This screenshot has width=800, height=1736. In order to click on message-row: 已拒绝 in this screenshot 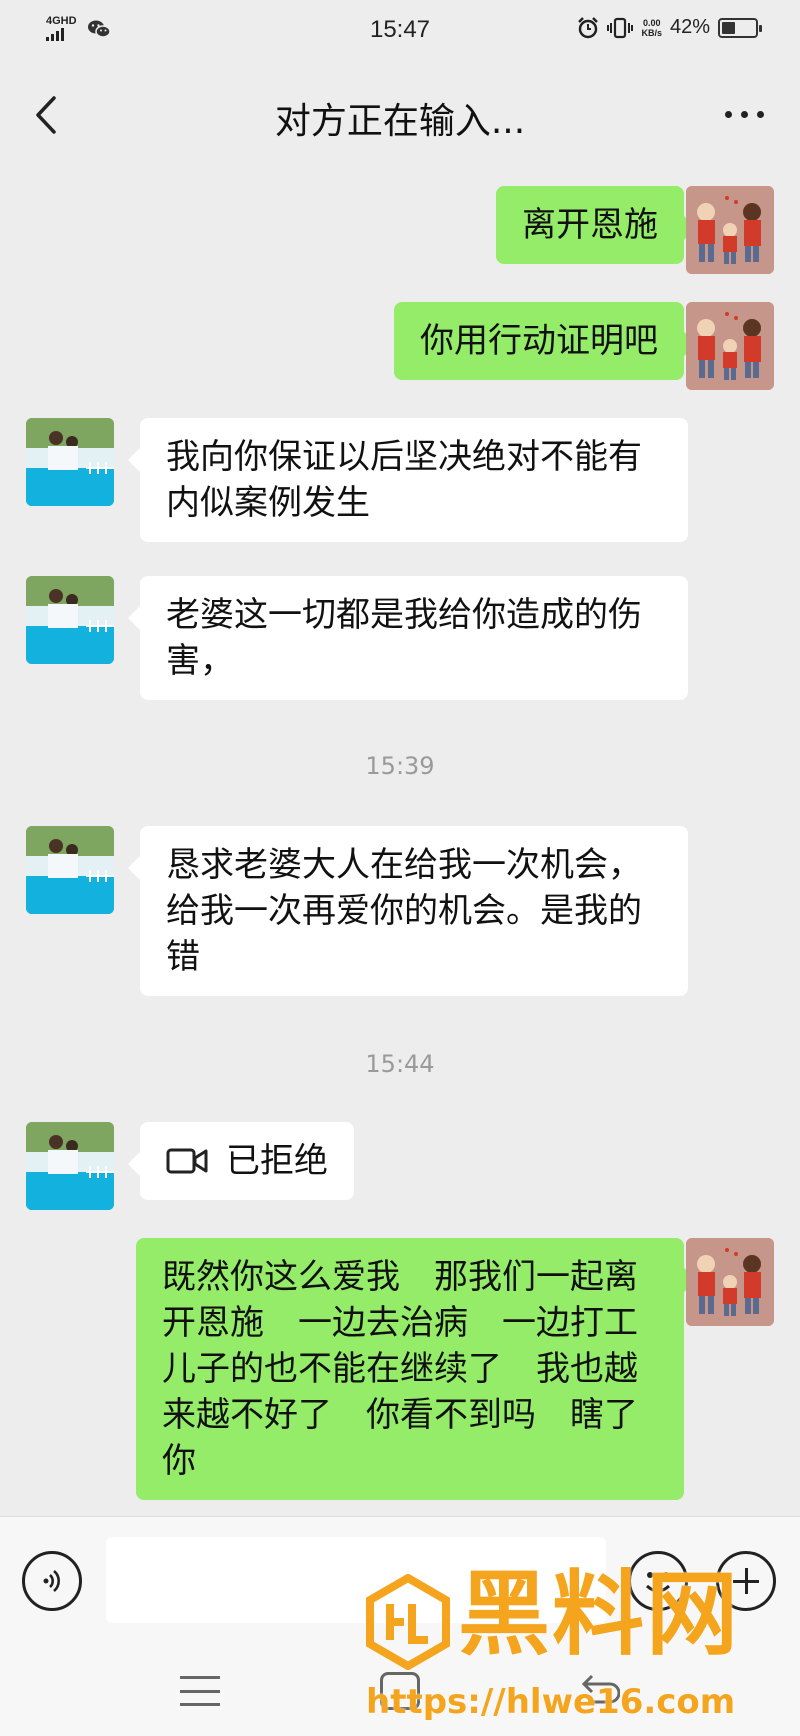, I will do `click(400, 1168)`.